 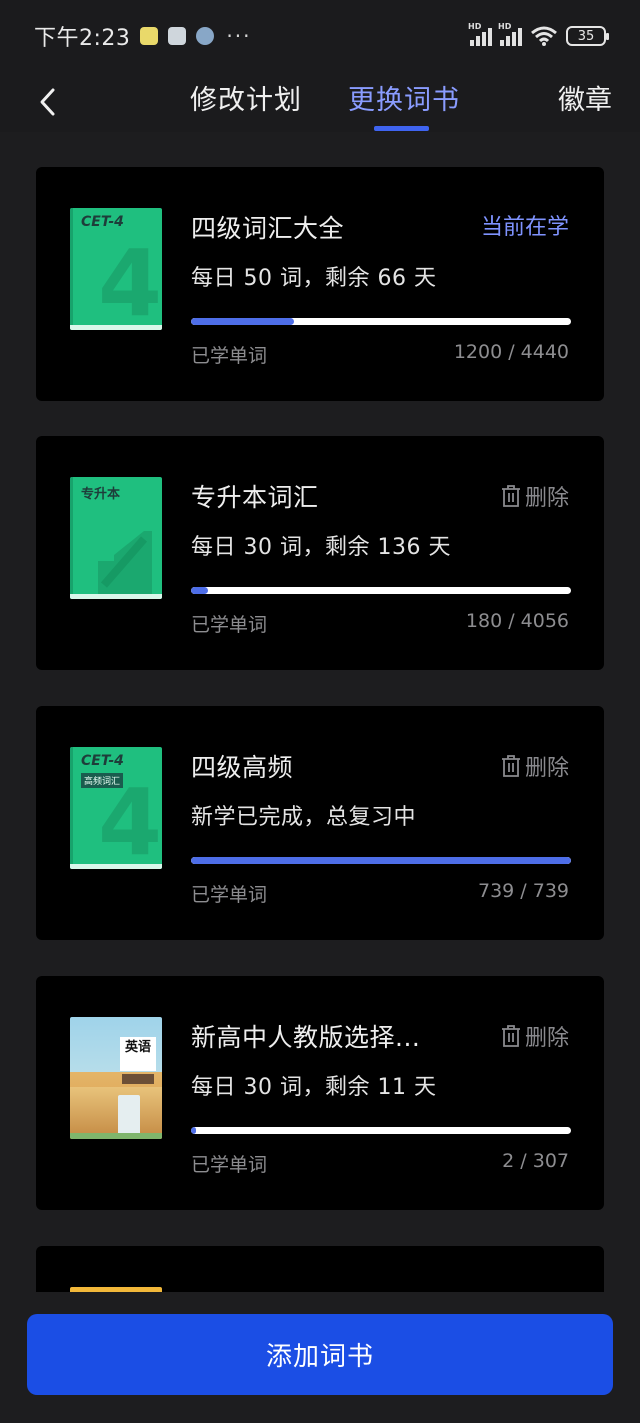 I want to click on cover-label: 英语, so click(x=137, y=1047).